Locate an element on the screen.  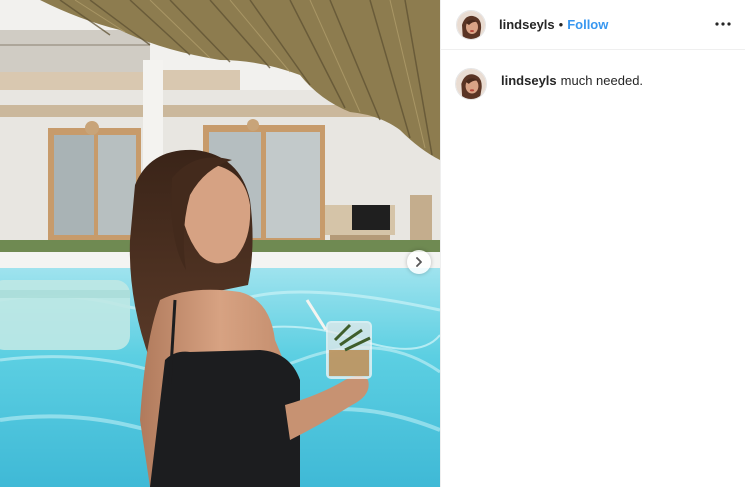
more-options-icon is located at coordinates (723, 24).